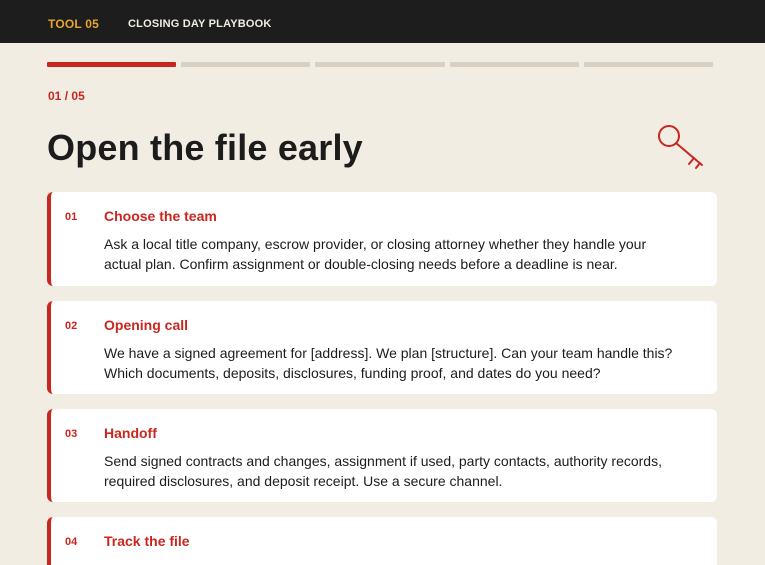  I want to click on playbook-title: CLOSING DAY PLAYBOOK, so click(200, 24).